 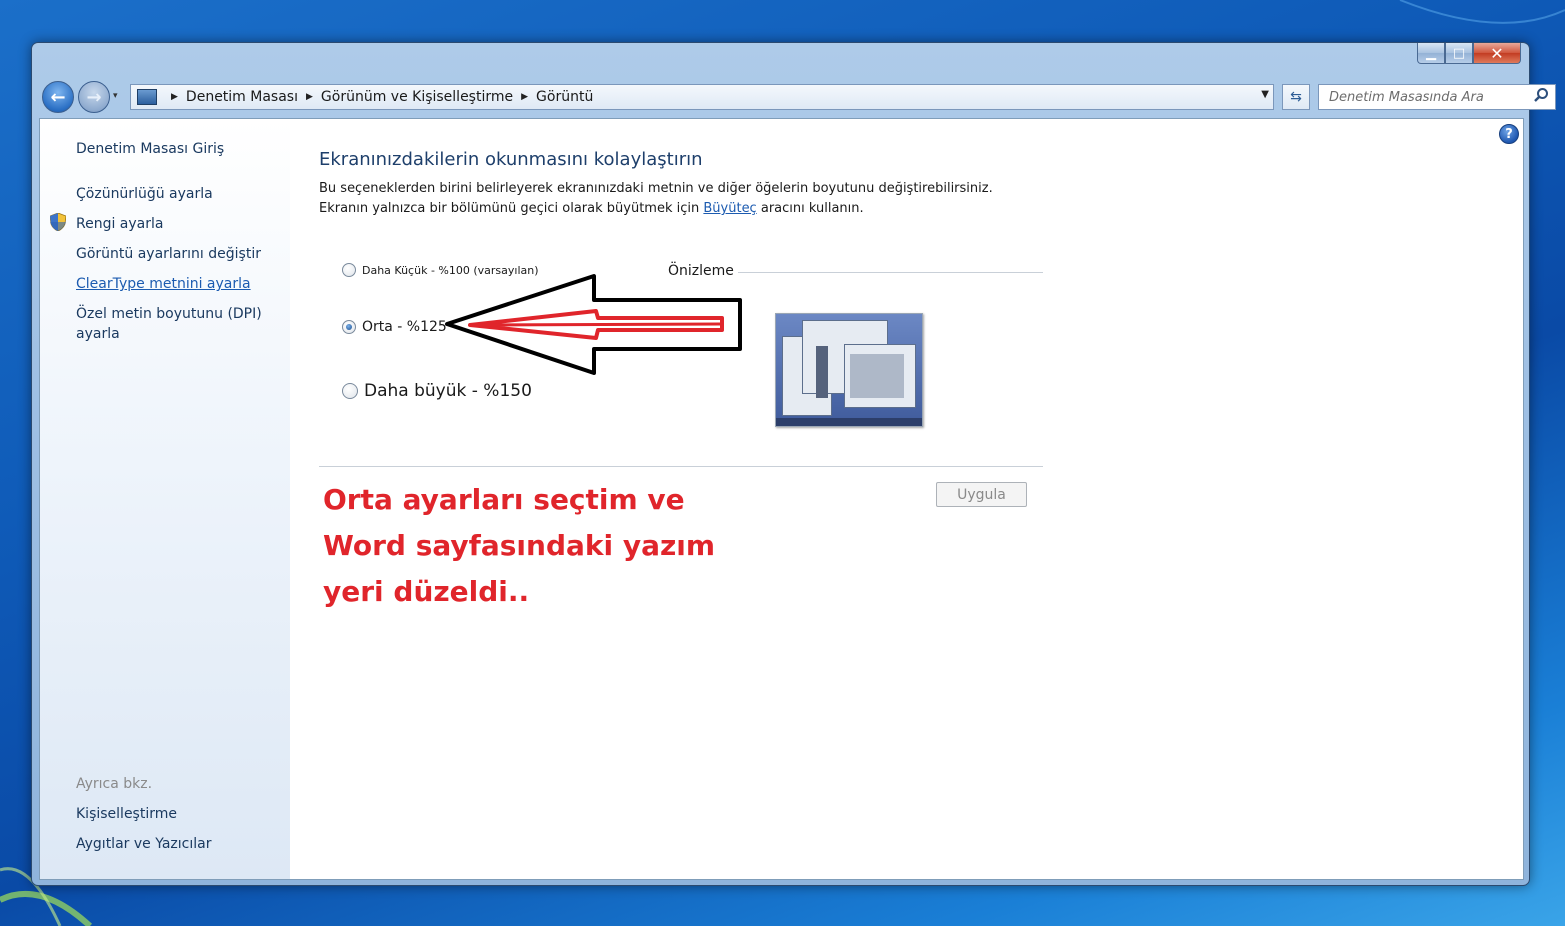 What do you see at coordinates (178, 844) in the screenshot?
I see `sidebar-item-devices-printers: Aygıtlar ve Yazıcılar` at bounding box center [178, 844].